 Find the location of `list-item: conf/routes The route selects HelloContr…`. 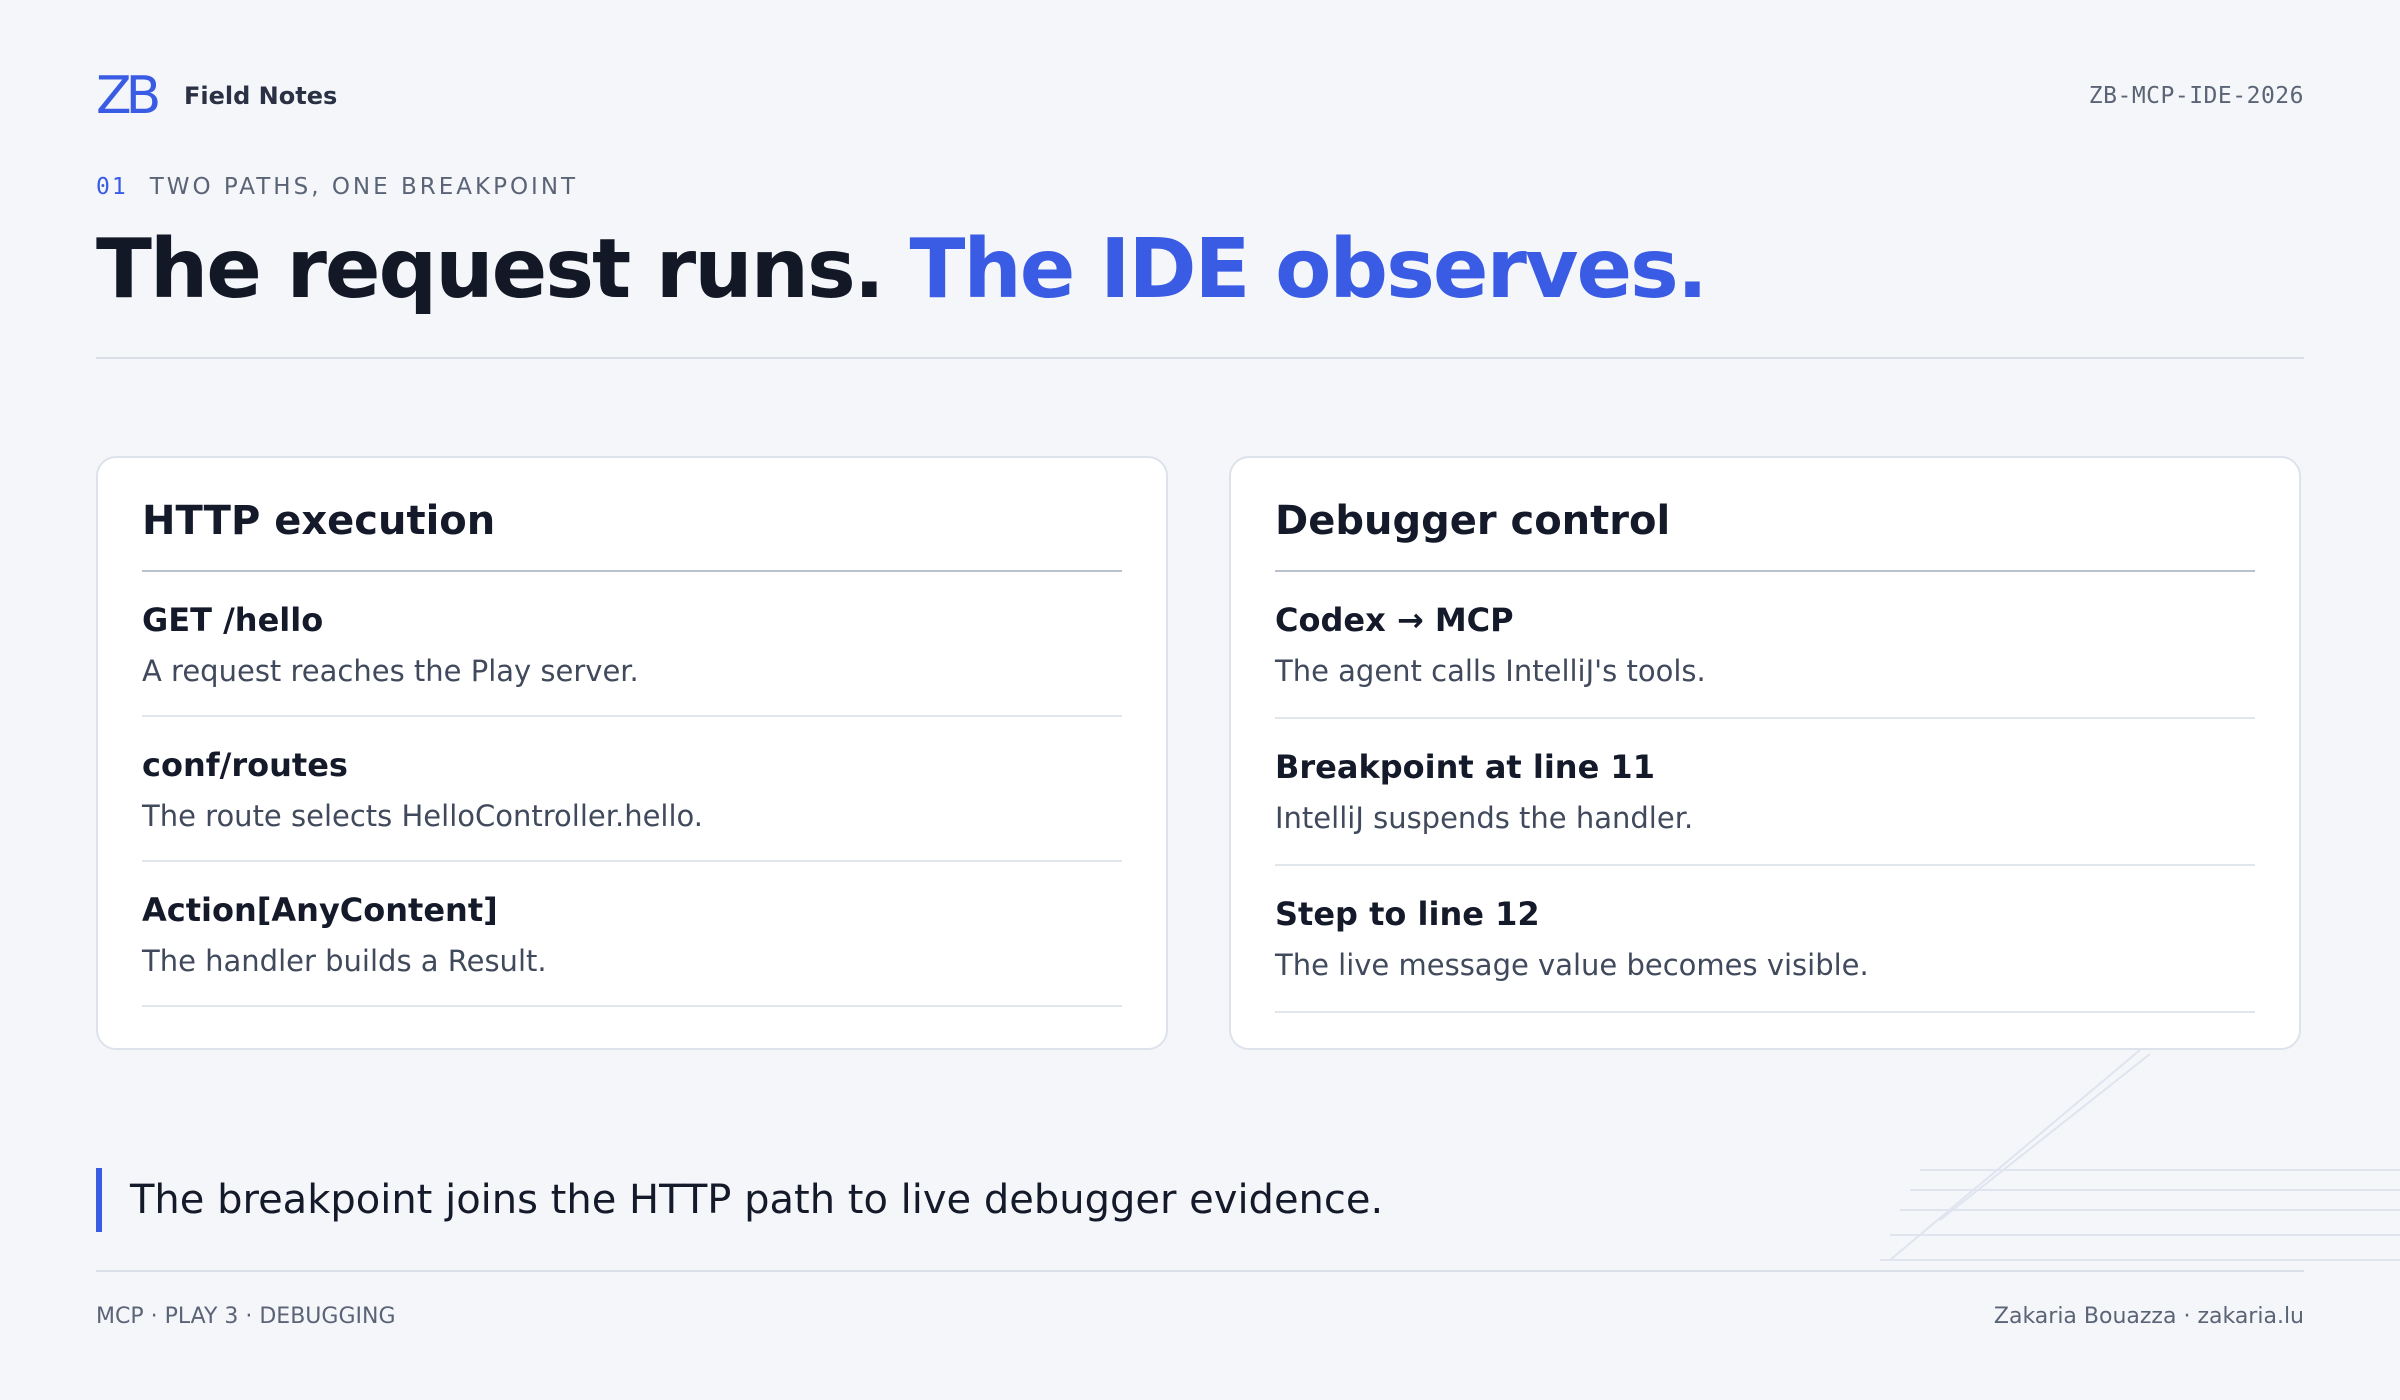

list-item: conf/routes The route selects HelloContr… is located at coordinates (632, 789).